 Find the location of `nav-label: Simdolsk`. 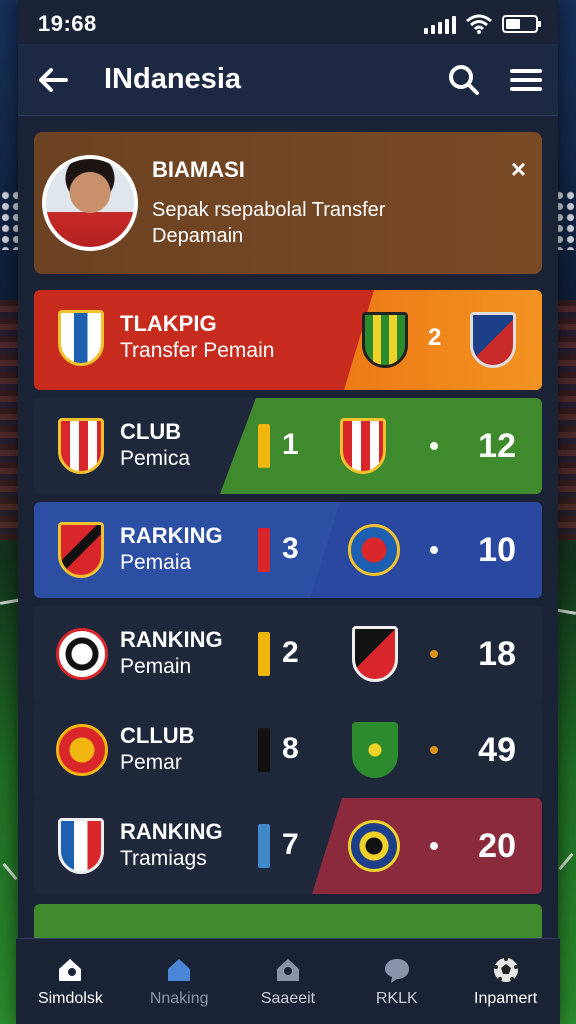

nav-label: Simdolsk is located at coordinates (70, 998).